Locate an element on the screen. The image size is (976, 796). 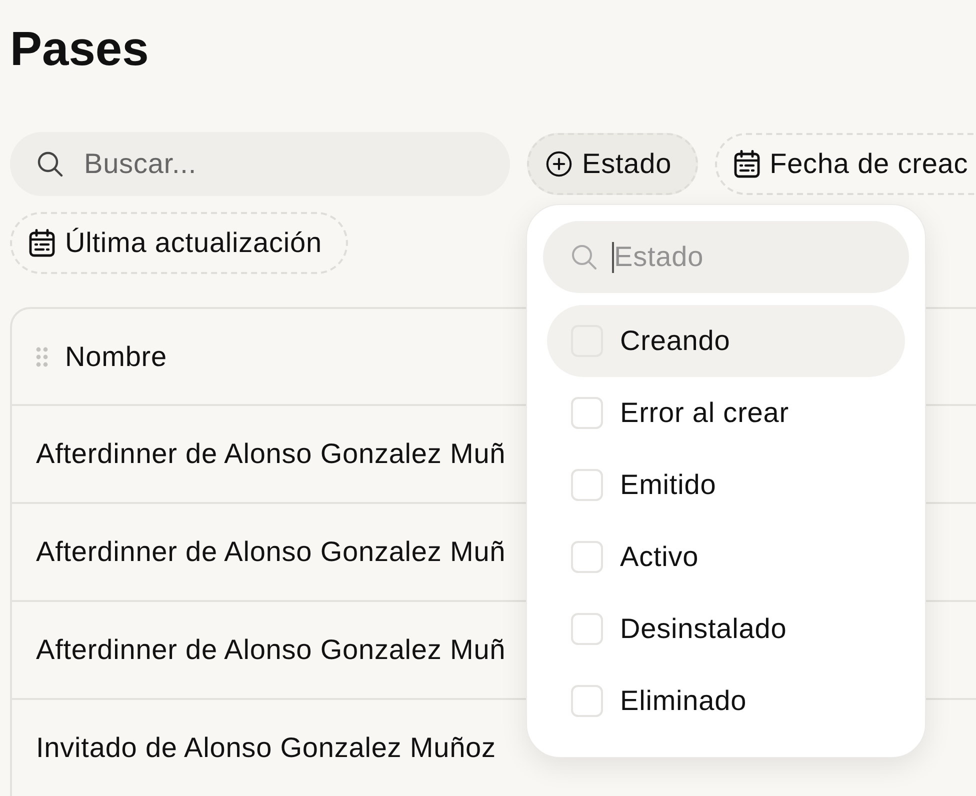
status-search-field: Estado is located at coordinates (726, 257).